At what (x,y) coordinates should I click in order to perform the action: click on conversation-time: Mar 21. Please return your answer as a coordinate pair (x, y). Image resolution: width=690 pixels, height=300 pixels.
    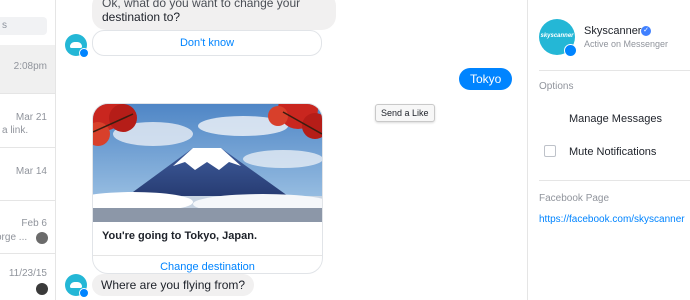
    Looking at the image, I should click on (31, 117).